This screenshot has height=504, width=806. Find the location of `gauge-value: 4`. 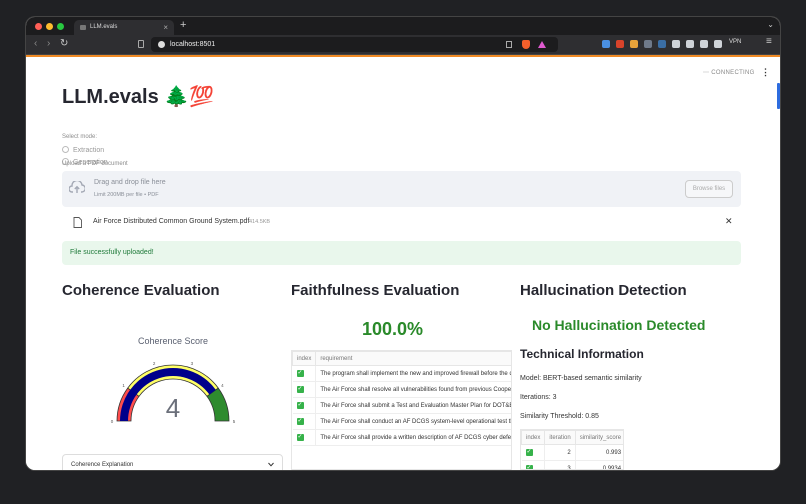

gauge-value: 4 is located at coordinates (173, 408).